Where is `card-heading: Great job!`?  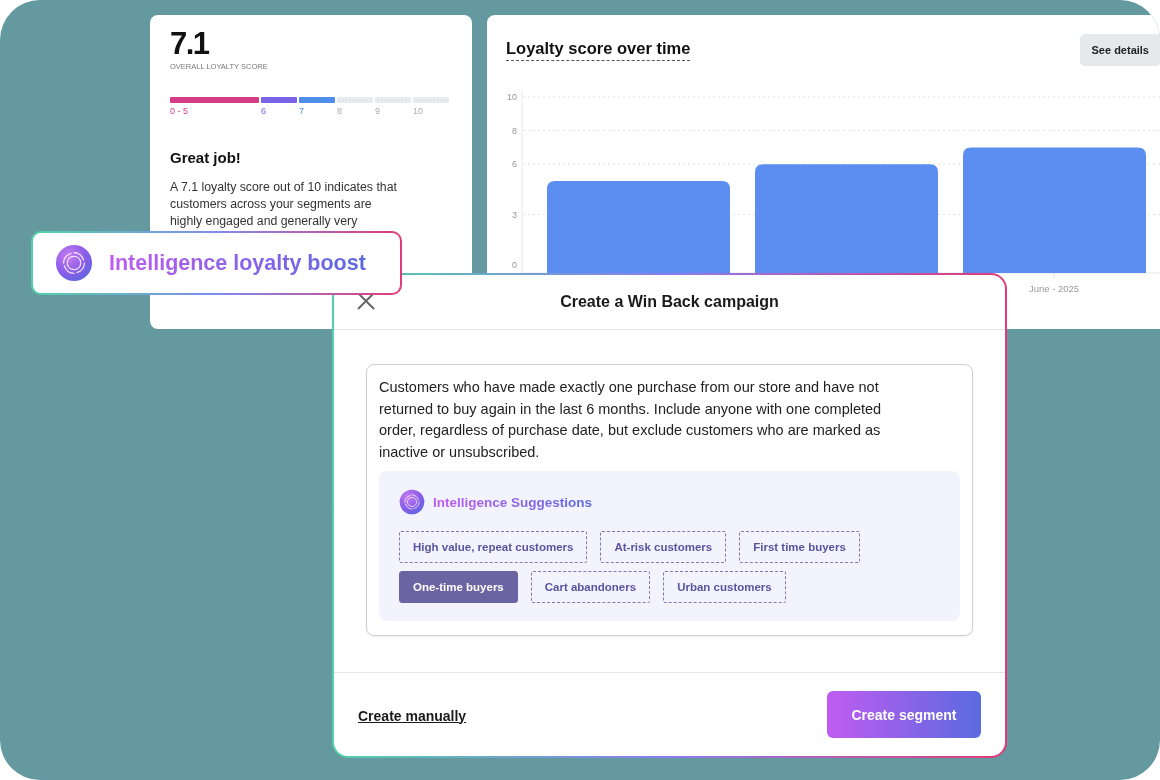
card-heading: Great job! is located at coordinates (206, 158).